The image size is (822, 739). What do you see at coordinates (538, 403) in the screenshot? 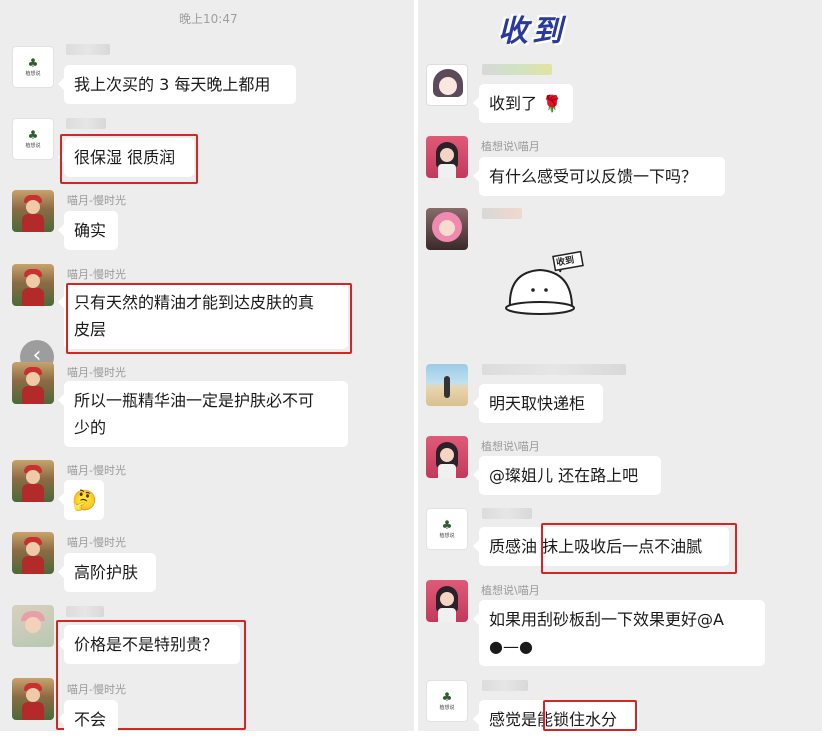
I see `message-bubble: 明天取快递柜` at bounding box center [538, 403].